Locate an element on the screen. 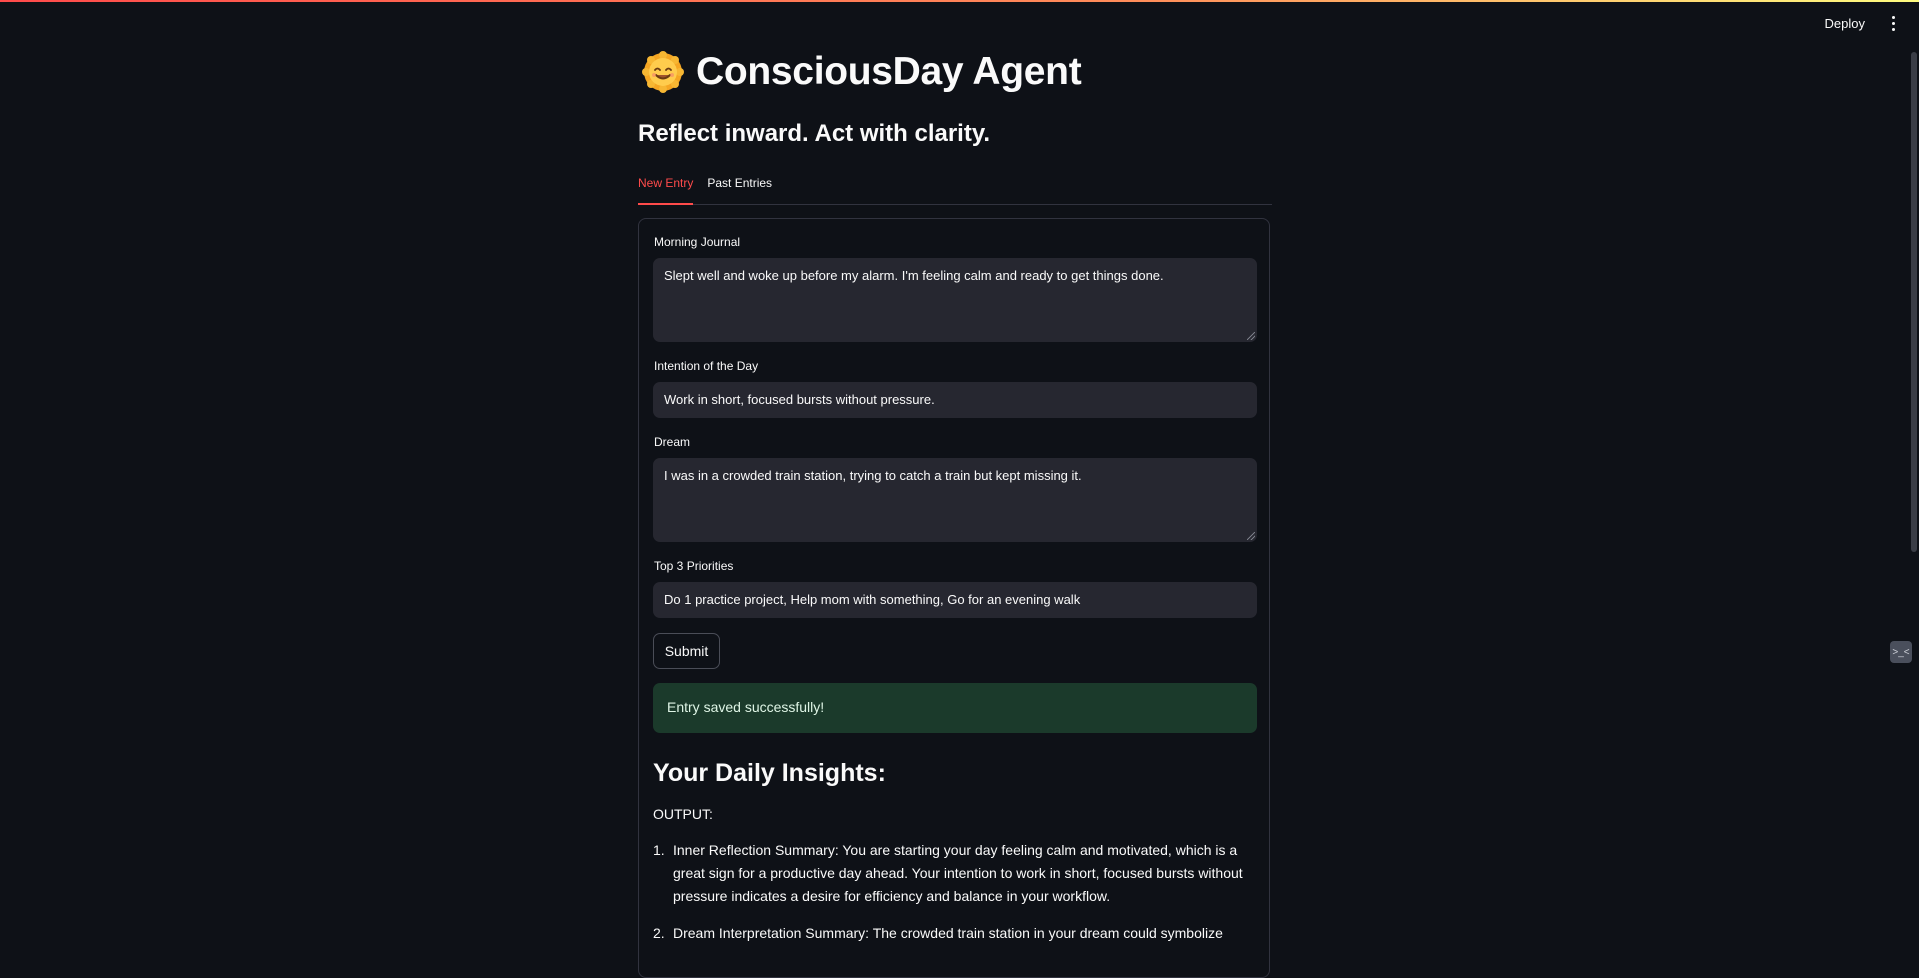  page-title: ConsciousDay Agent is located at coordinates (889, 71).